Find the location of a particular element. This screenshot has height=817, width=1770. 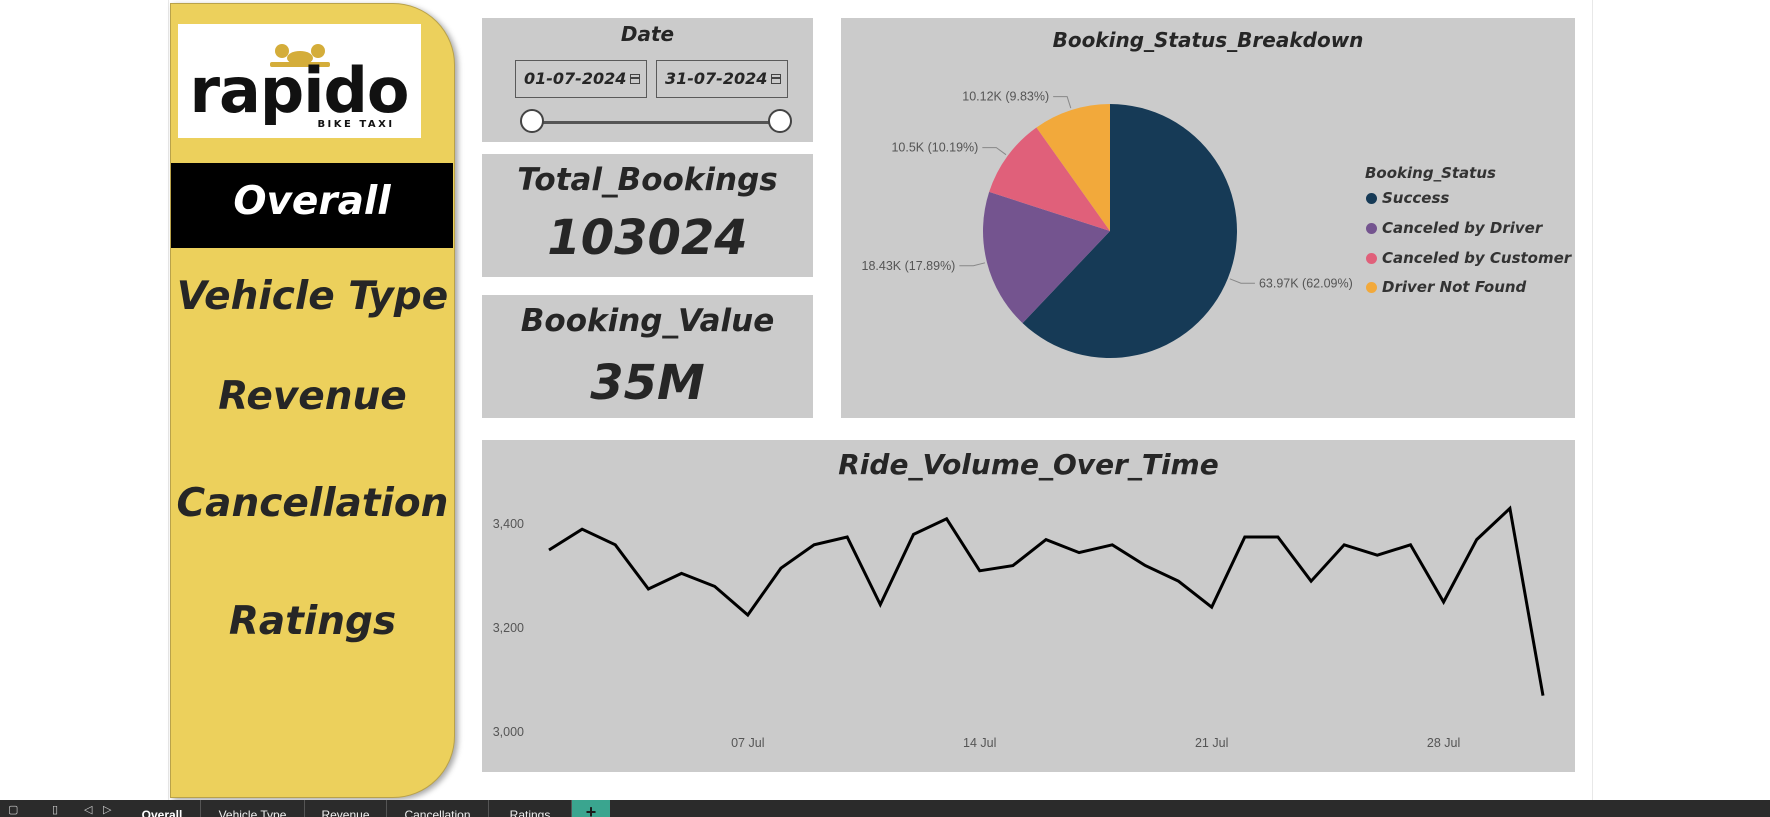

legend-item-canceled-by-customer: Canceled by Customer is located at coordinates (1468, 258).